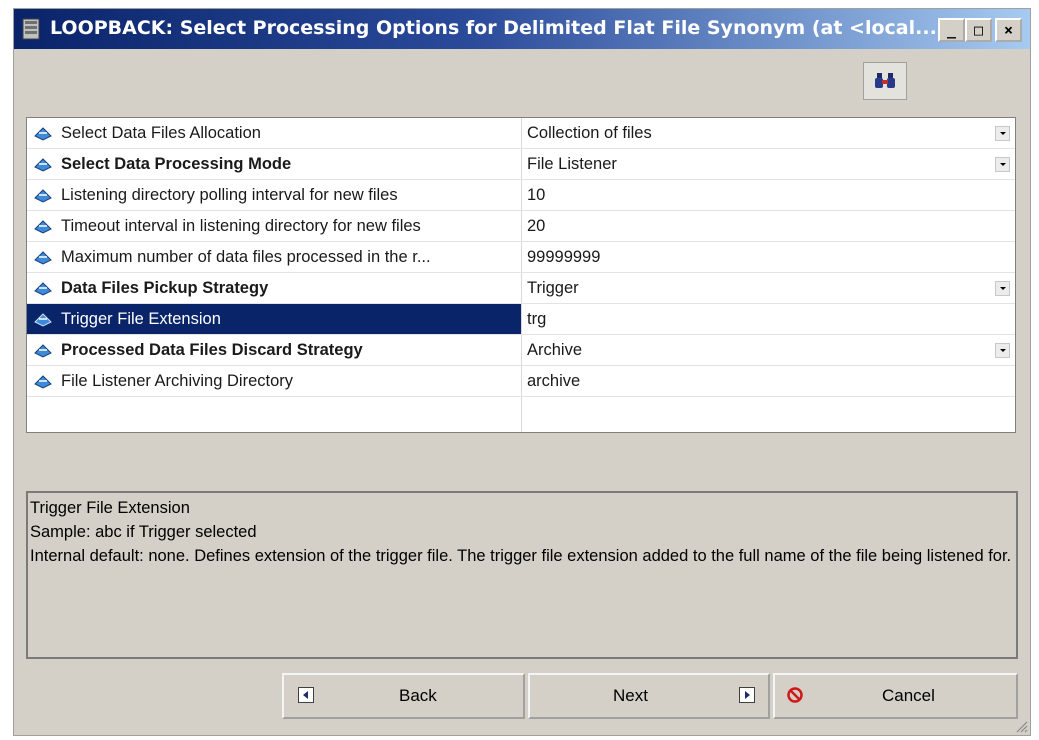 The width and height of the screenshot is (1039, 740). What do you see at coordinates (110, 508) in the screenshot?
I see `description-title: Trigger File Extension` at bounding box center [110, 508].